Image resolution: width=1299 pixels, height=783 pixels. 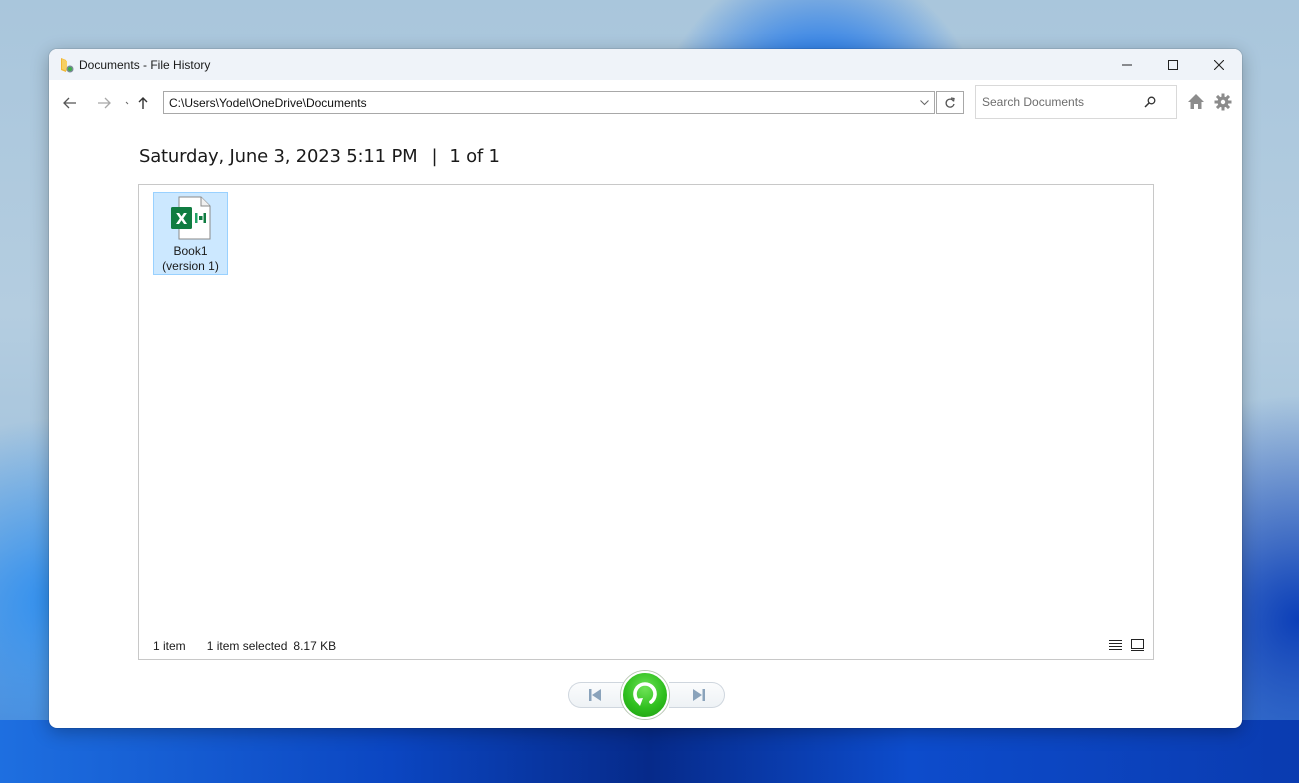 I want to click on previous-version-button, so click(x=596, y=695).